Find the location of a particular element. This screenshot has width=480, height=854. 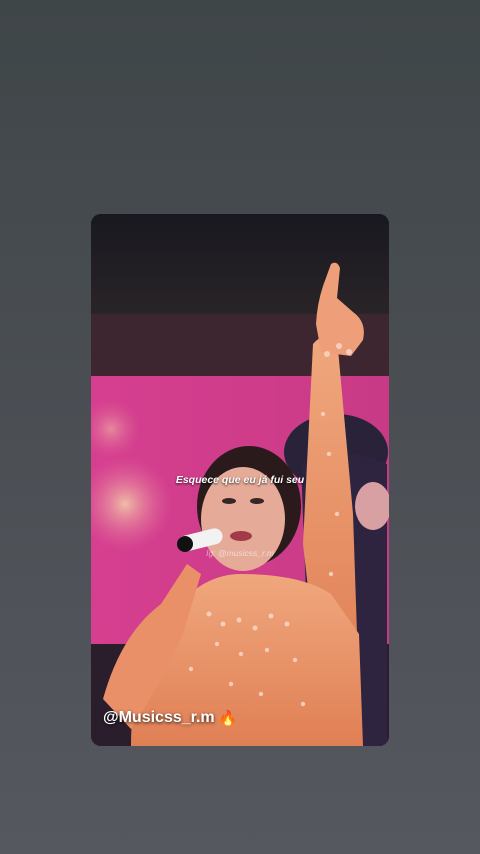

watermark-text: Ig: @musicss_r.m is located at coordinates (240, 553).